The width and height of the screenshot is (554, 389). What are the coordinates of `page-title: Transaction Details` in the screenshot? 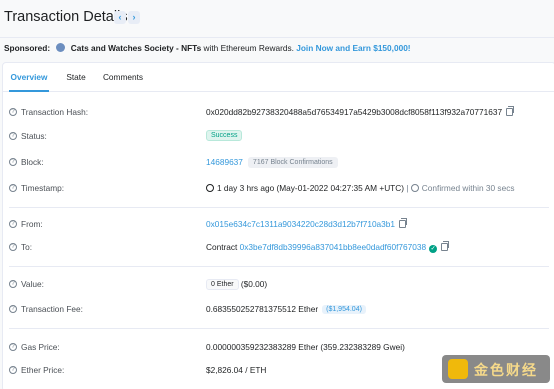 It's located at (66, 17).